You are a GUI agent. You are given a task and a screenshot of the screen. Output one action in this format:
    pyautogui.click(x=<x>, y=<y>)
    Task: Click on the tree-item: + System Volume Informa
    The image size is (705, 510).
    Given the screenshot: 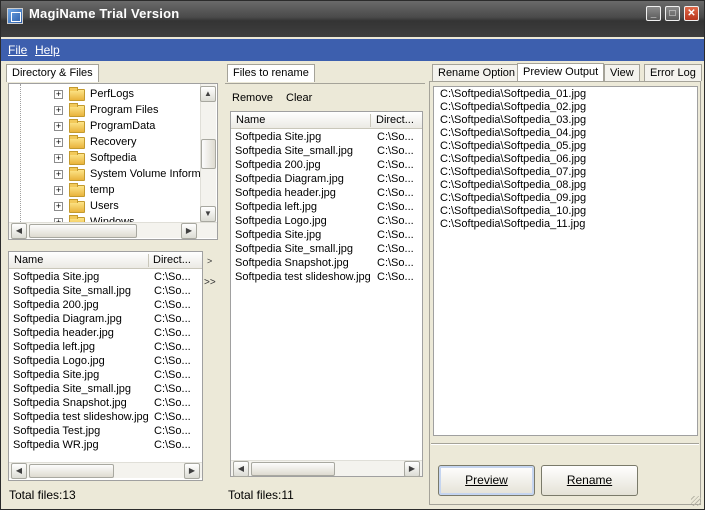 What is the action you would take?
    pyautogui.click(x=108, y=175)
    